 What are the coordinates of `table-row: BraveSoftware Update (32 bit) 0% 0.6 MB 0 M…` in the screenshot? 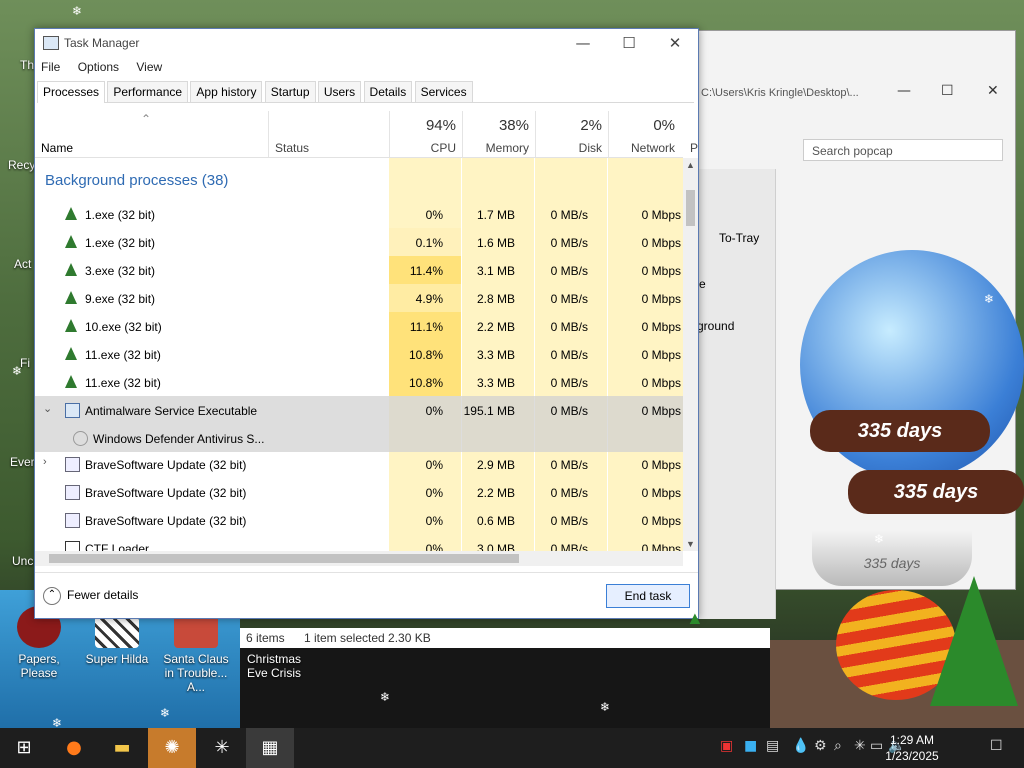 It's located at (359, 520).